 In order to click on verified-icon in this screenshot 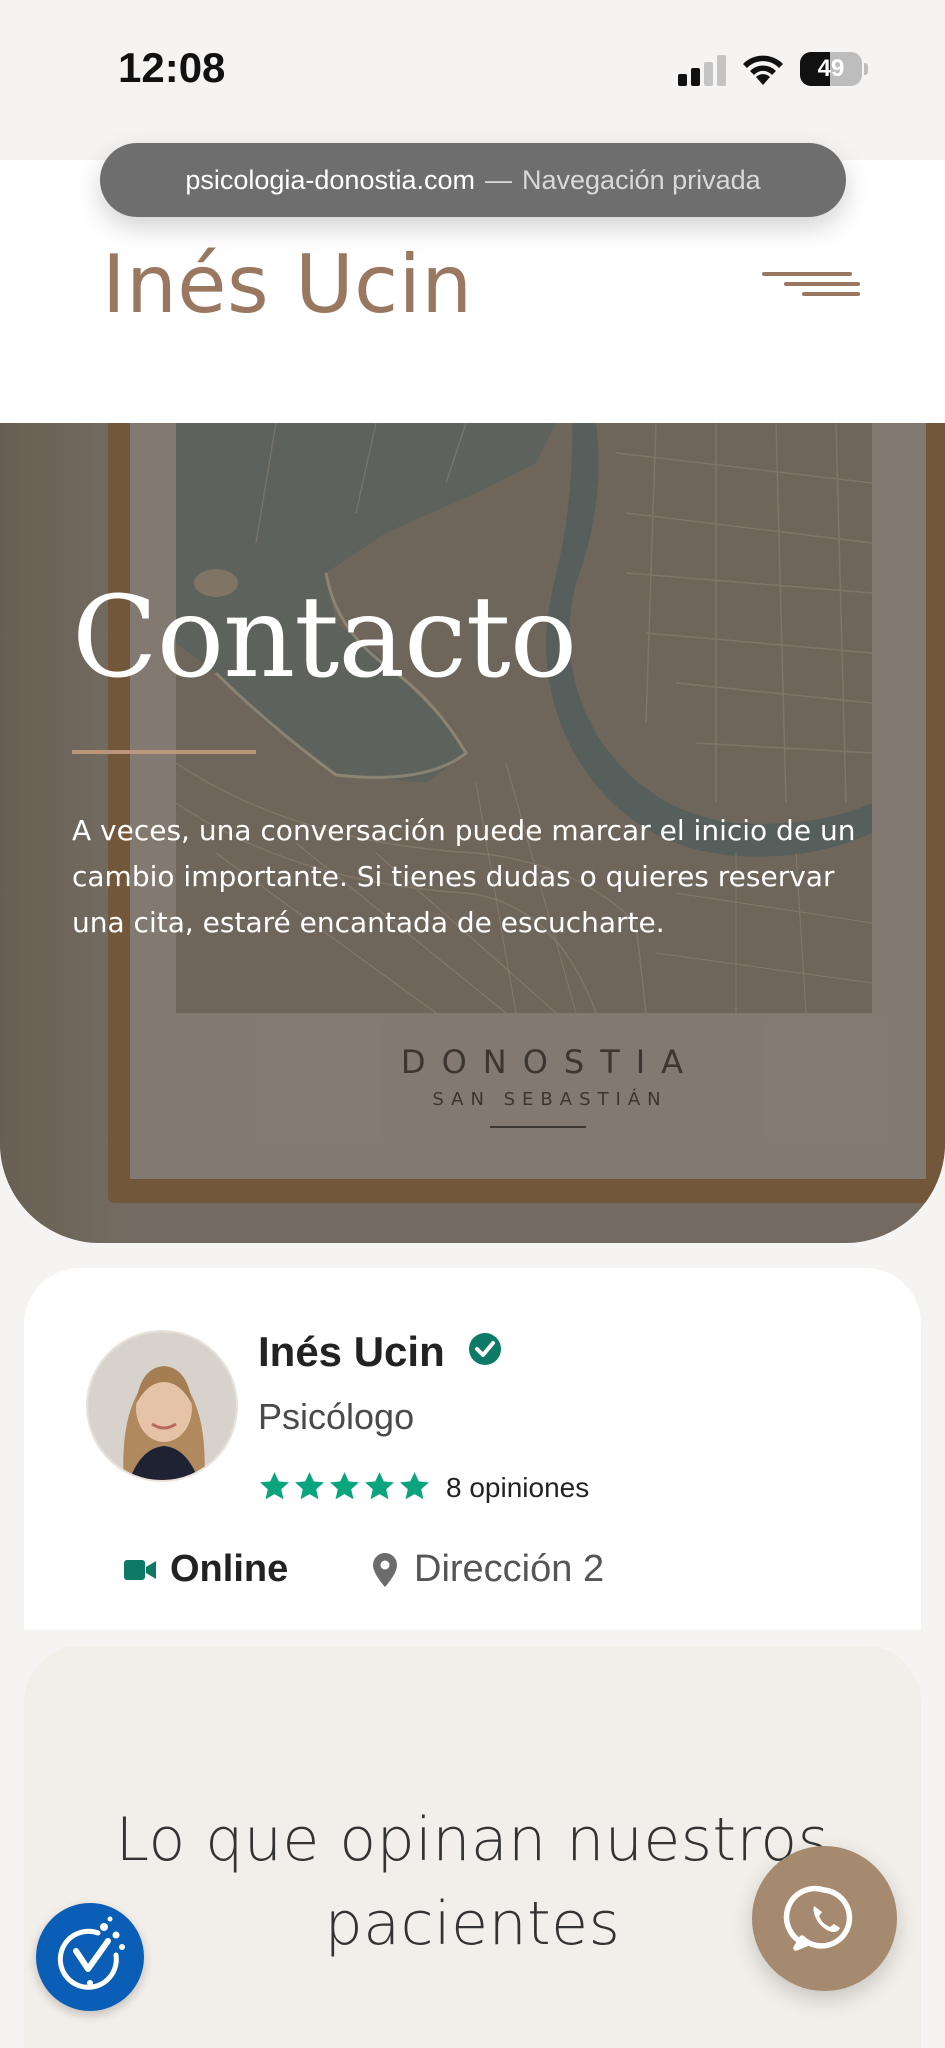, I will do `click(485, 1349)`.